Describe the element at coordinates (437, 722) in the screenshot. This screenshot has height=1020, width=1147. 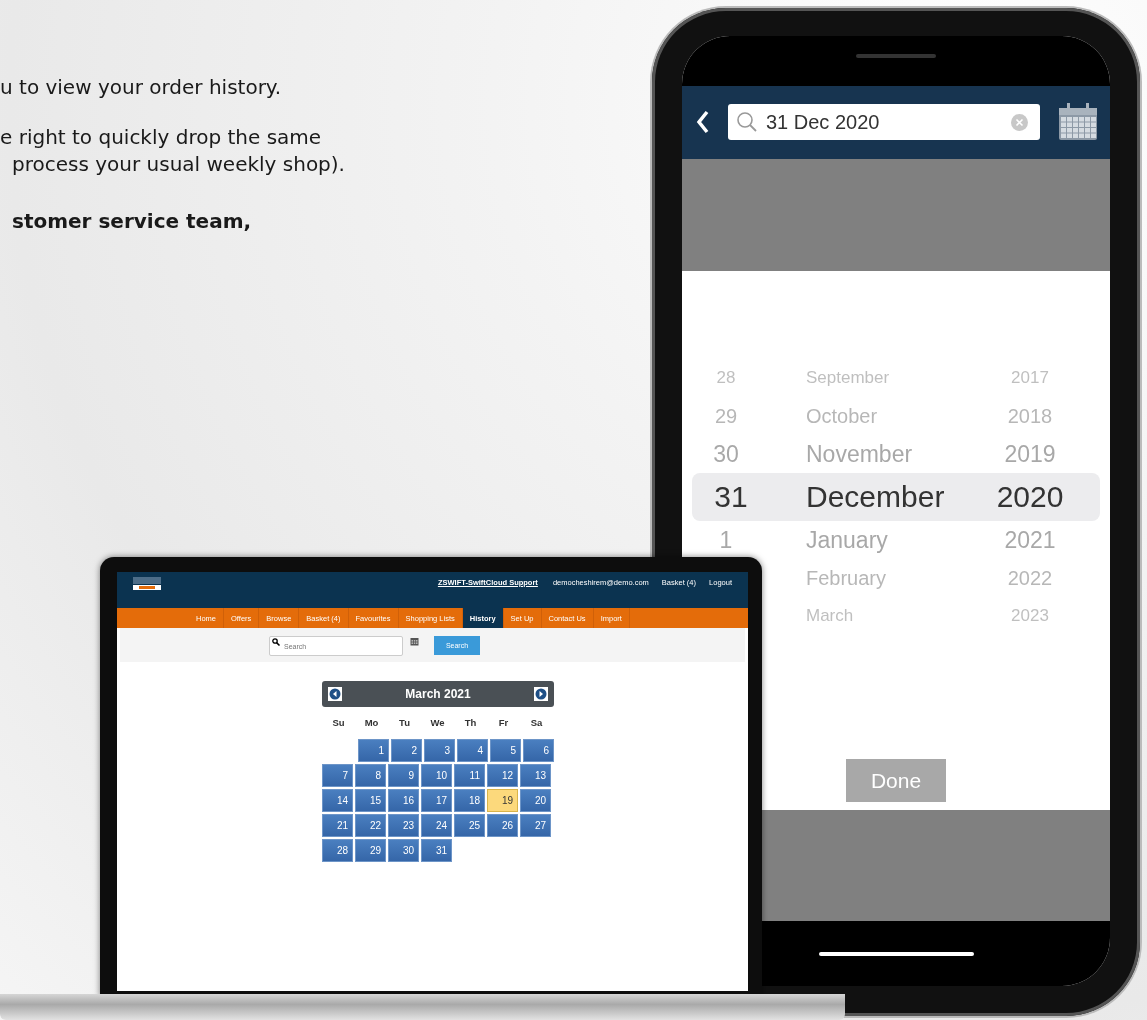
I see `weekday-label: We` at that location.